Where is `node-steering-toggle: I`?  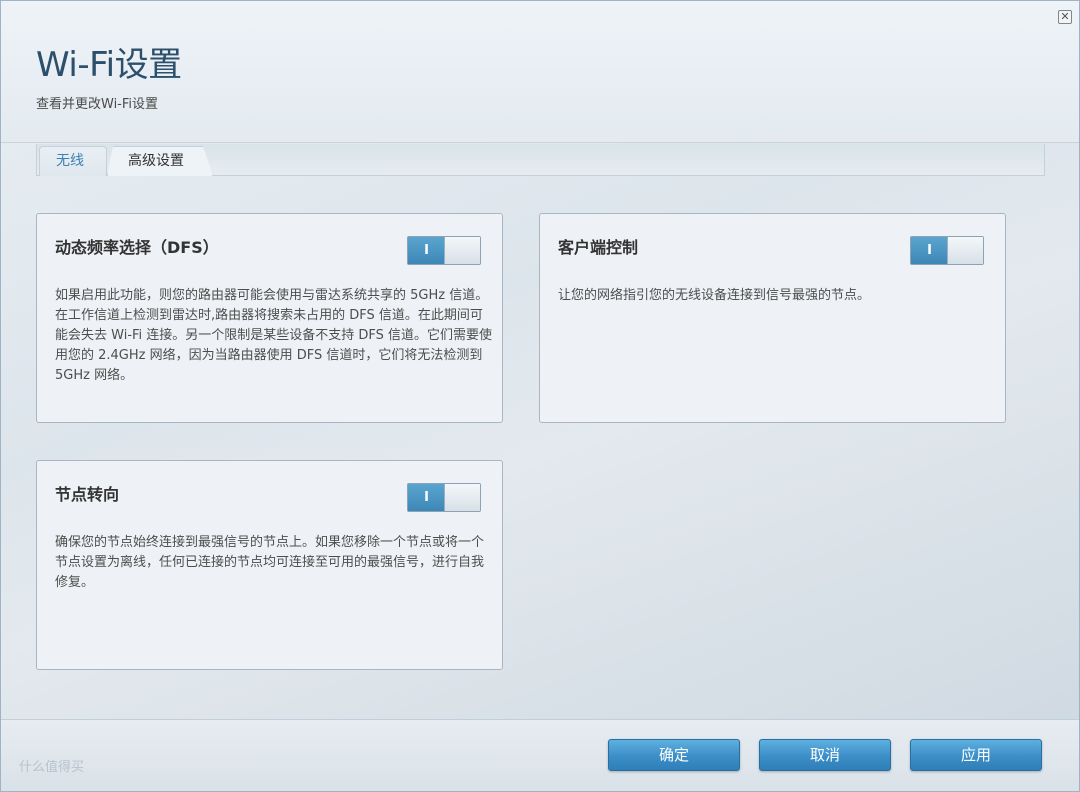 node-steering-toggle: I is located at coordinates (444, 497).